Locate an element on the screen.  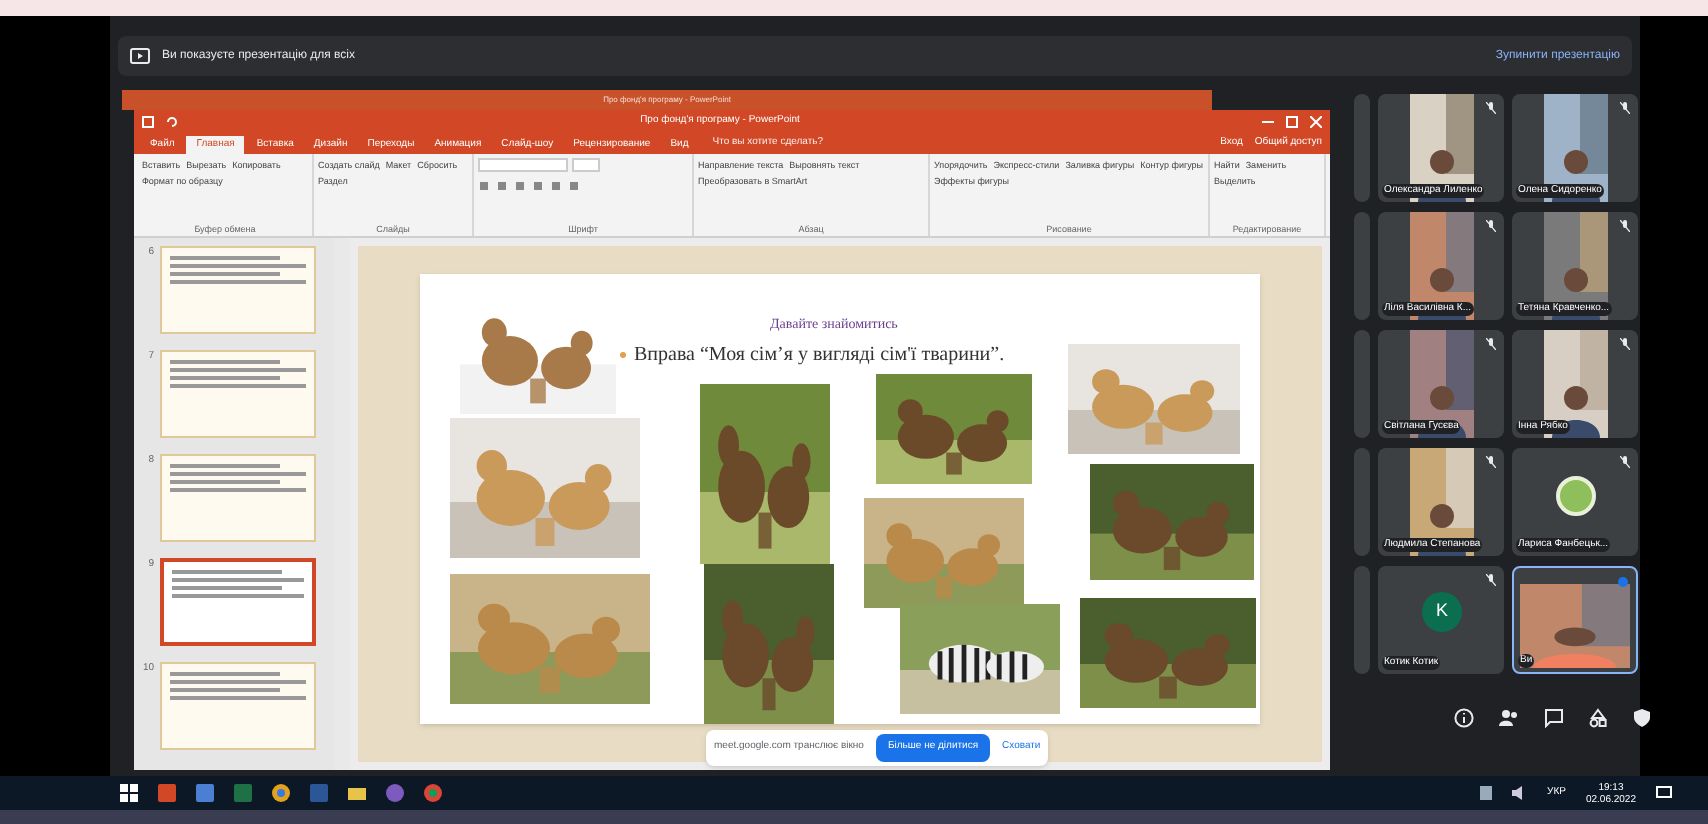
shield-icon is located at coordinates (1642, 718).